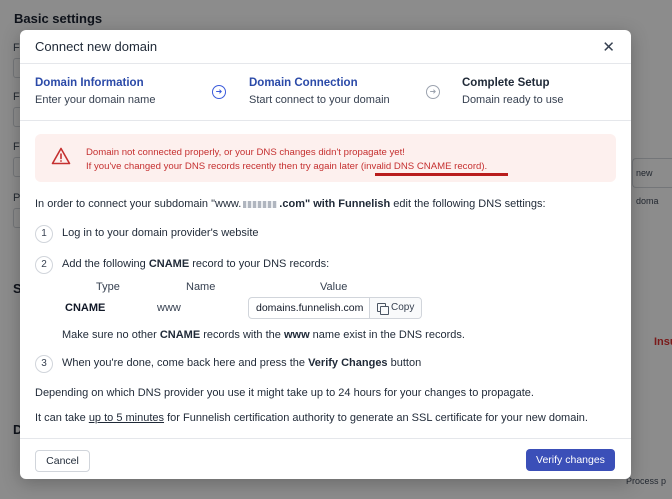  What do you see at coordinates (96, 46) in the screenshot?
I see `modal-title: Connect new domain` at bounding box center [96, 46].